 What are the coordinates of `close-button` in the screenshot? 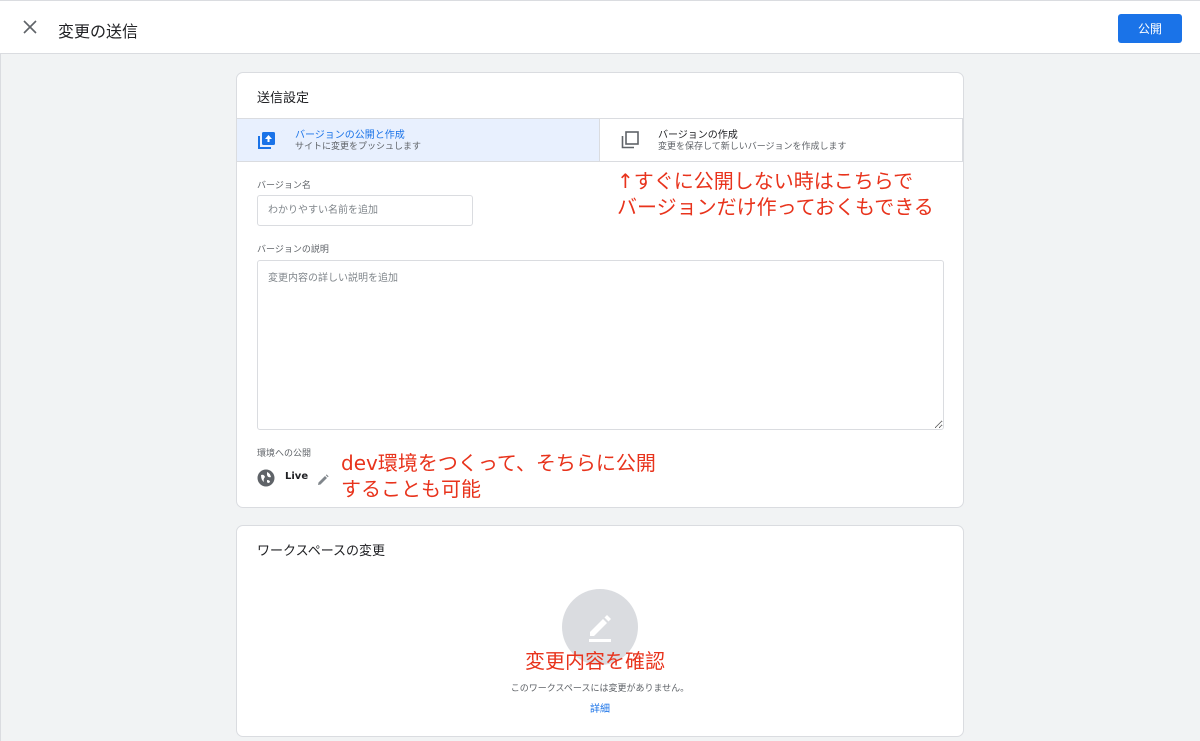 It's located at (30, 27).